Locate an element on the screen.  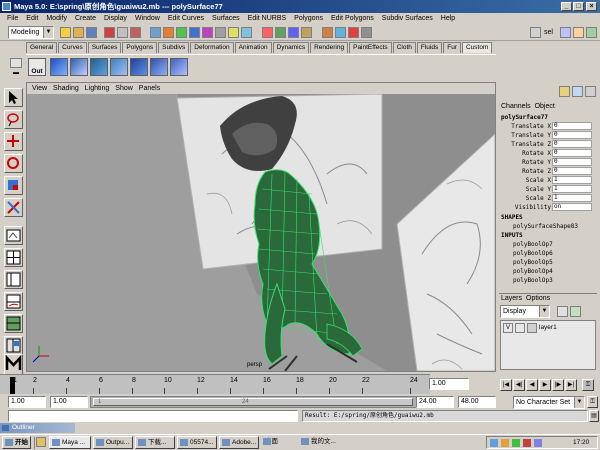
select-tool-icon is located at coordinates (13, 97).